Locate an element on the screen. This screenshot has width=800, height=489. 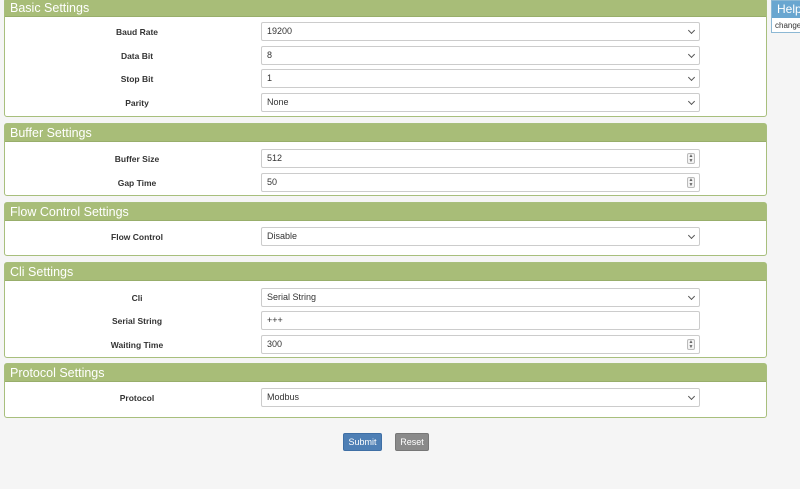
buffer-size-row: Buffer Size 512 ▲ ▼ is located at coordinates (385, 159).